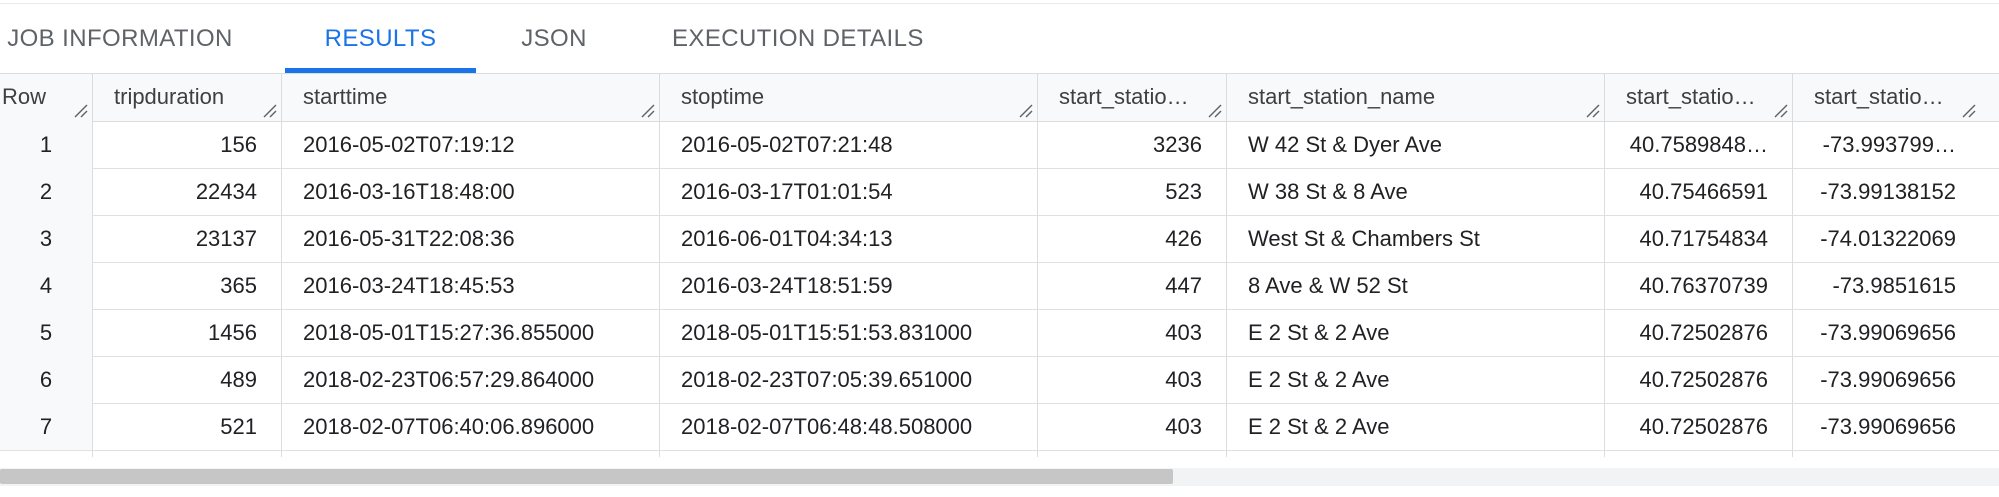 Image resolution: width=1999 pixels, height=497 pixels. I want to click on table-cell: 521, so click(238, 426).